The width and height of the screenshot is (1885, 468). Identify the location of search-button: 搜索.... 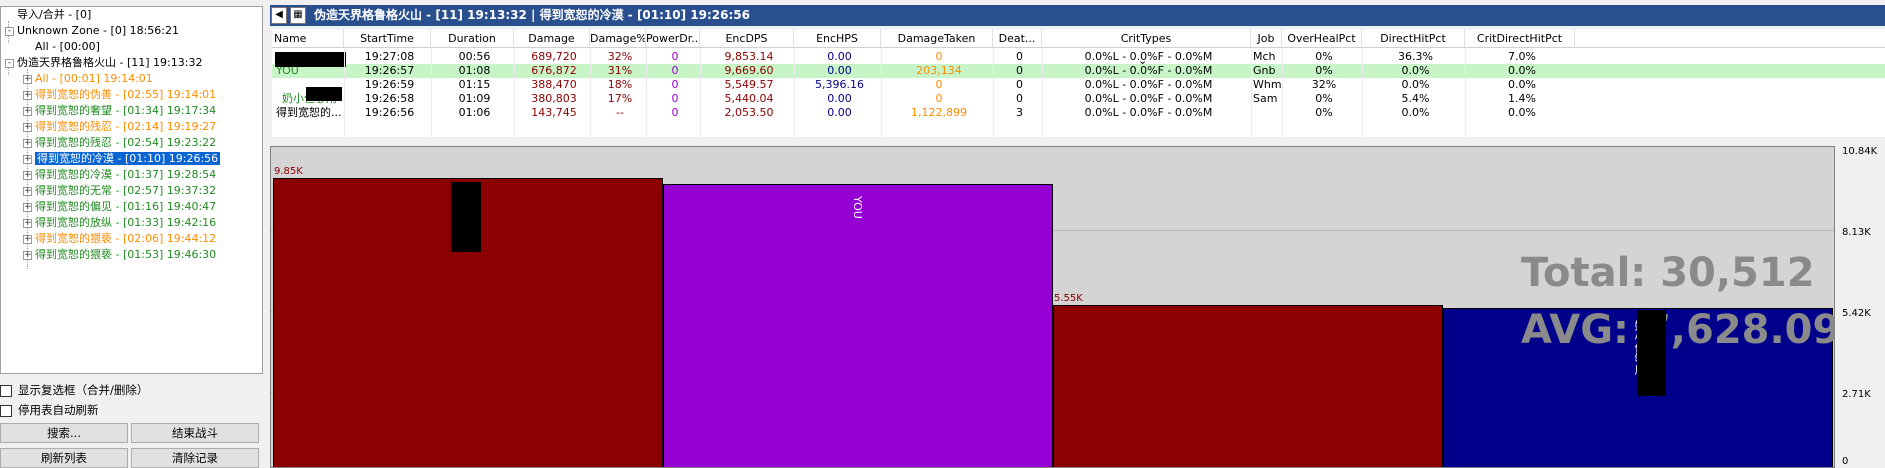
(64, 433).